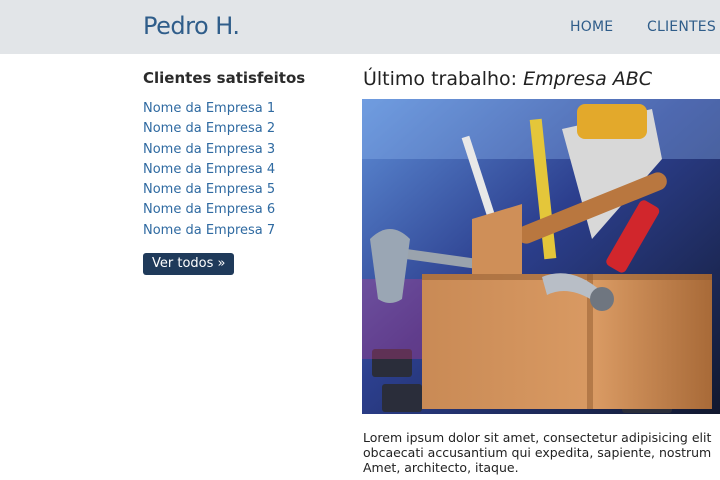 The width and height of the screenshot is (720, 480). I want to click on client-link: Nome da Empresa 6, so click(209, 209).